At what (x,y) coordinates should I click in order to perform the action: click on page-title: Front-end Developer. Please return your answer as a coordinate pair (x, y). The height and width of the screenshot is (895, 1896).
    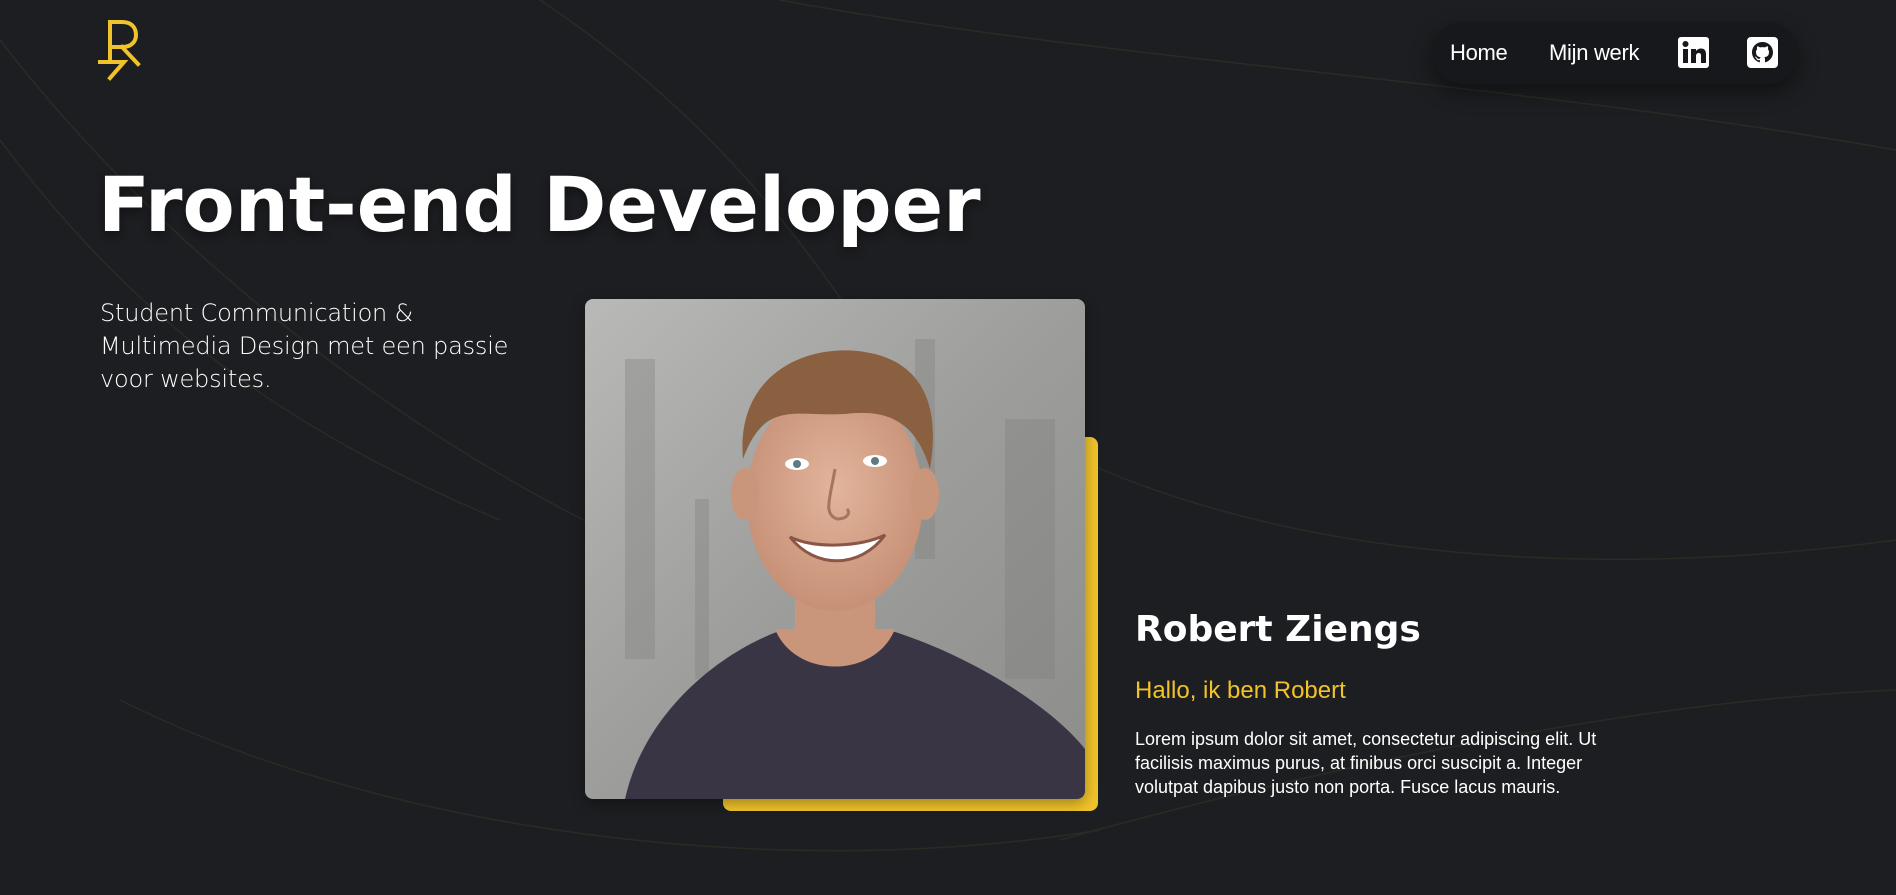
    Looking at the image, I should click on (539, 204).